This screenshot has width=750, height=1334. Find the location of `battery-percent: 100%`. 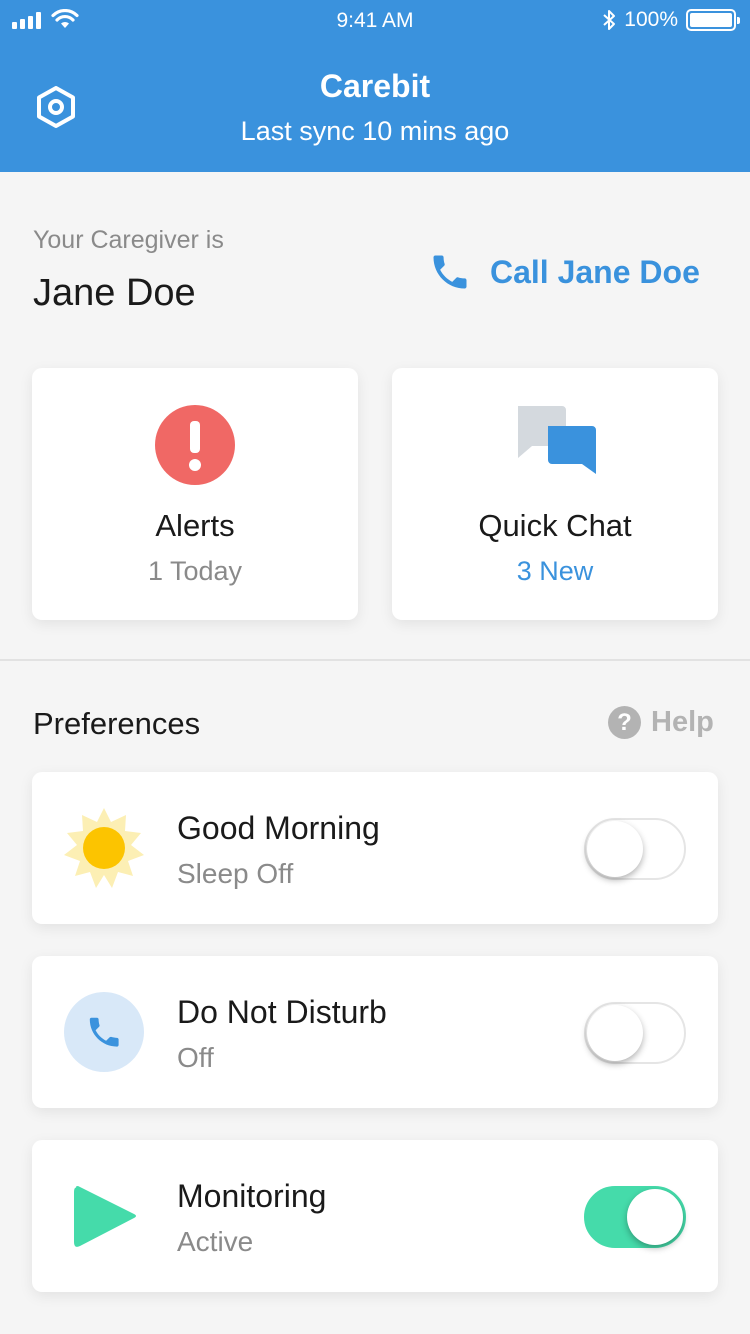

battery-percent: 100% is located at coordinates (651, 19).